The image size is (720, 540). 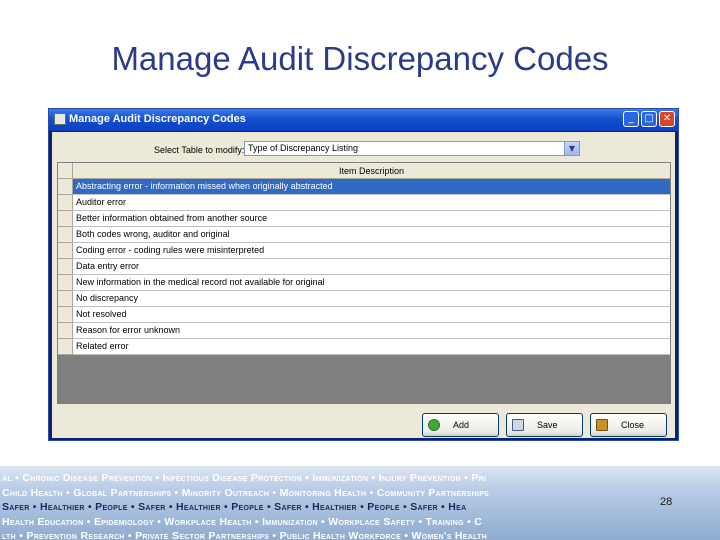 What do you see at coordinates (666, 502) in the screenshot?
I see `page-number: 28` at bounding box center [666, 502].